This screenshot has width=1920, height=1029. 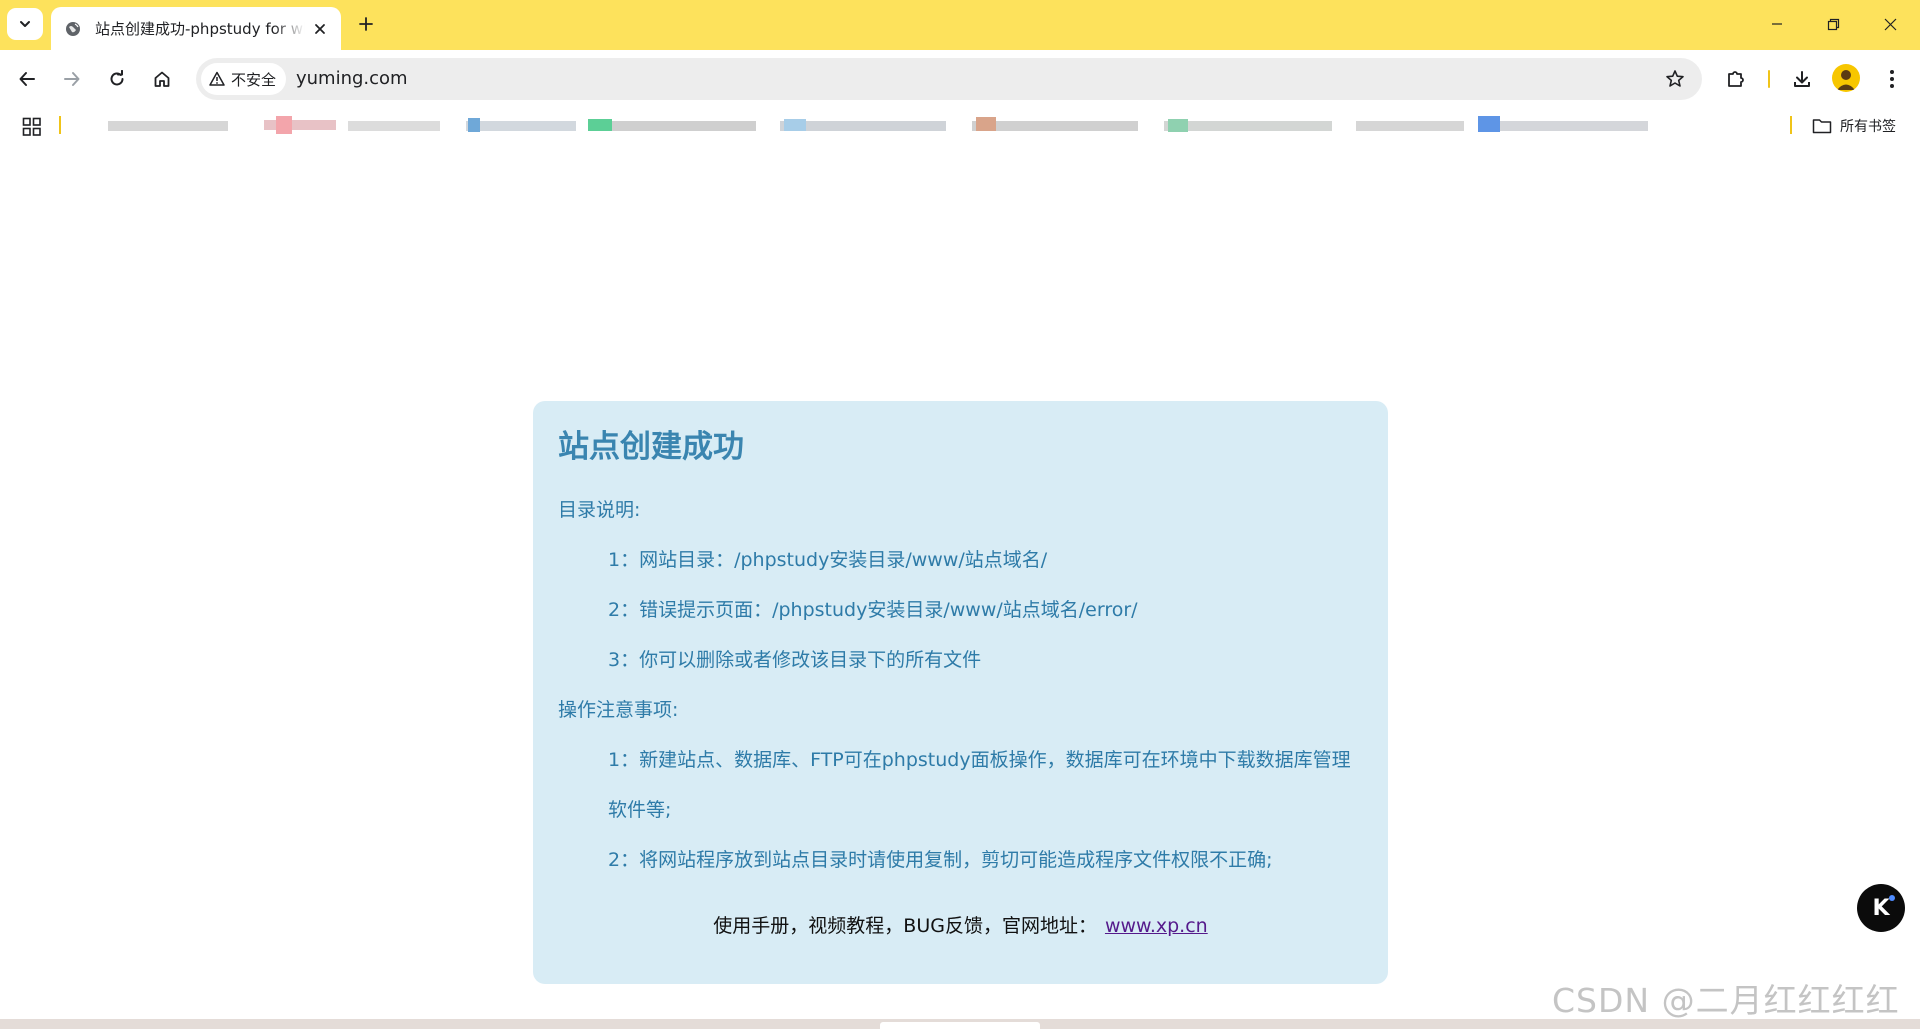 What do you see at coordinates (1769, 79) in the screenshot?
I see `toolbar-separator` at bounding box center [1769, 79].